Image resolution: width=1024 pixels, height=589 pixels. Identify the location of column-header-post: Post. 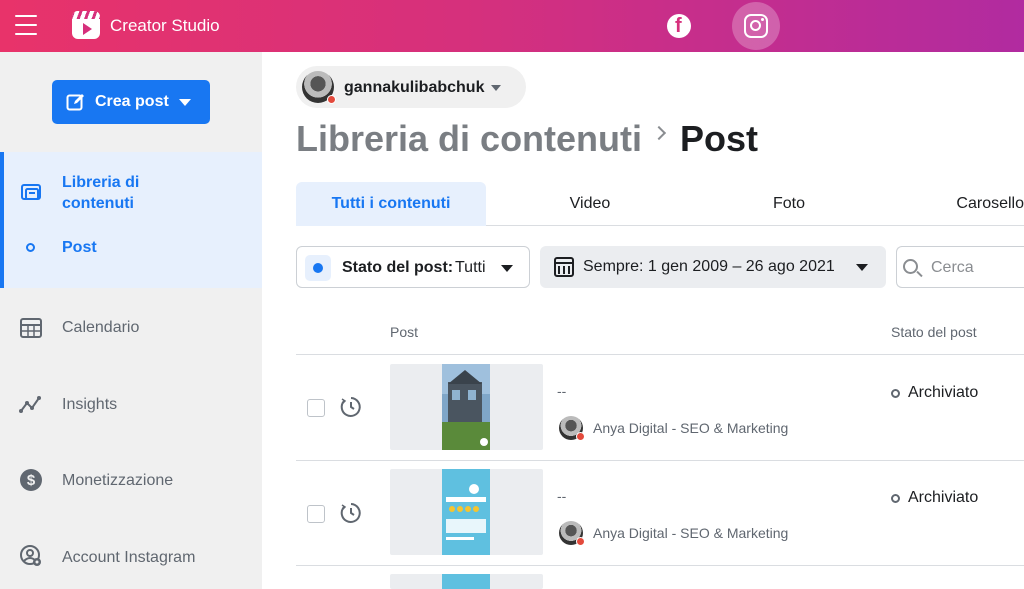
(404, 332).